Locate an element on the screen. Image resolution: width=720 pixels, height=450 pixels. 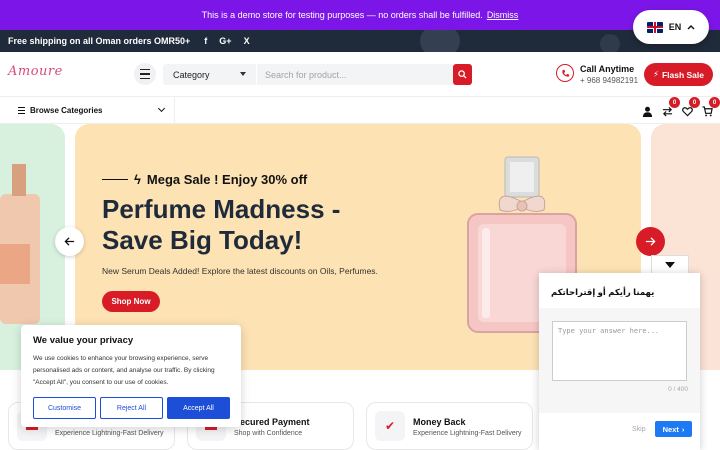
browse-categories-label: Browse Categories is located at coordinates (66, 110).